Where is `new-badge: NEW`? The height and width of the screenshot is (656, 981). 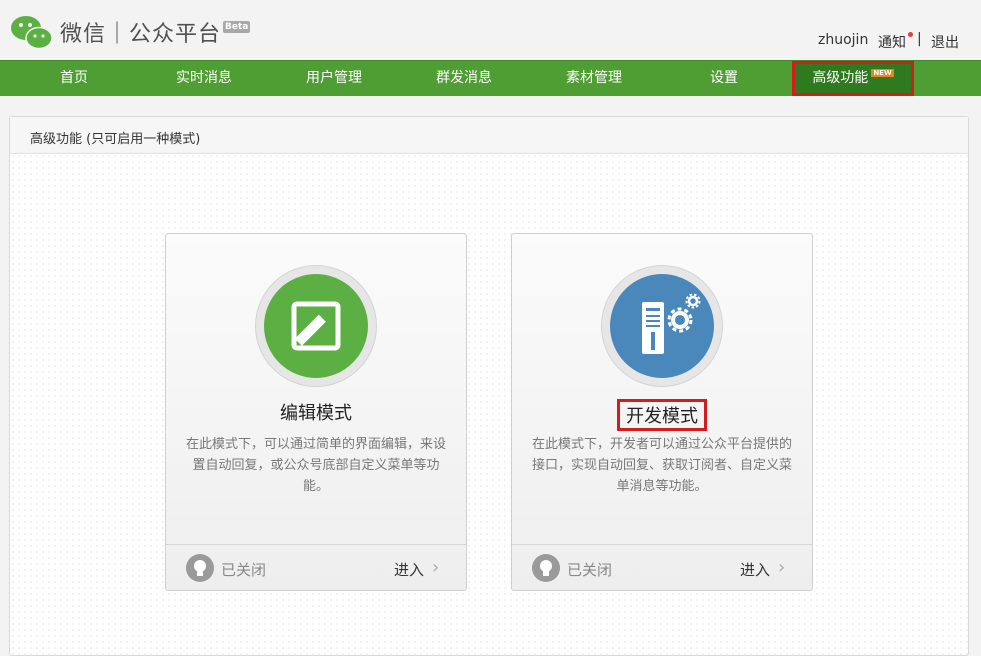 new-badge: NEW is located at coordinates (882, 73).